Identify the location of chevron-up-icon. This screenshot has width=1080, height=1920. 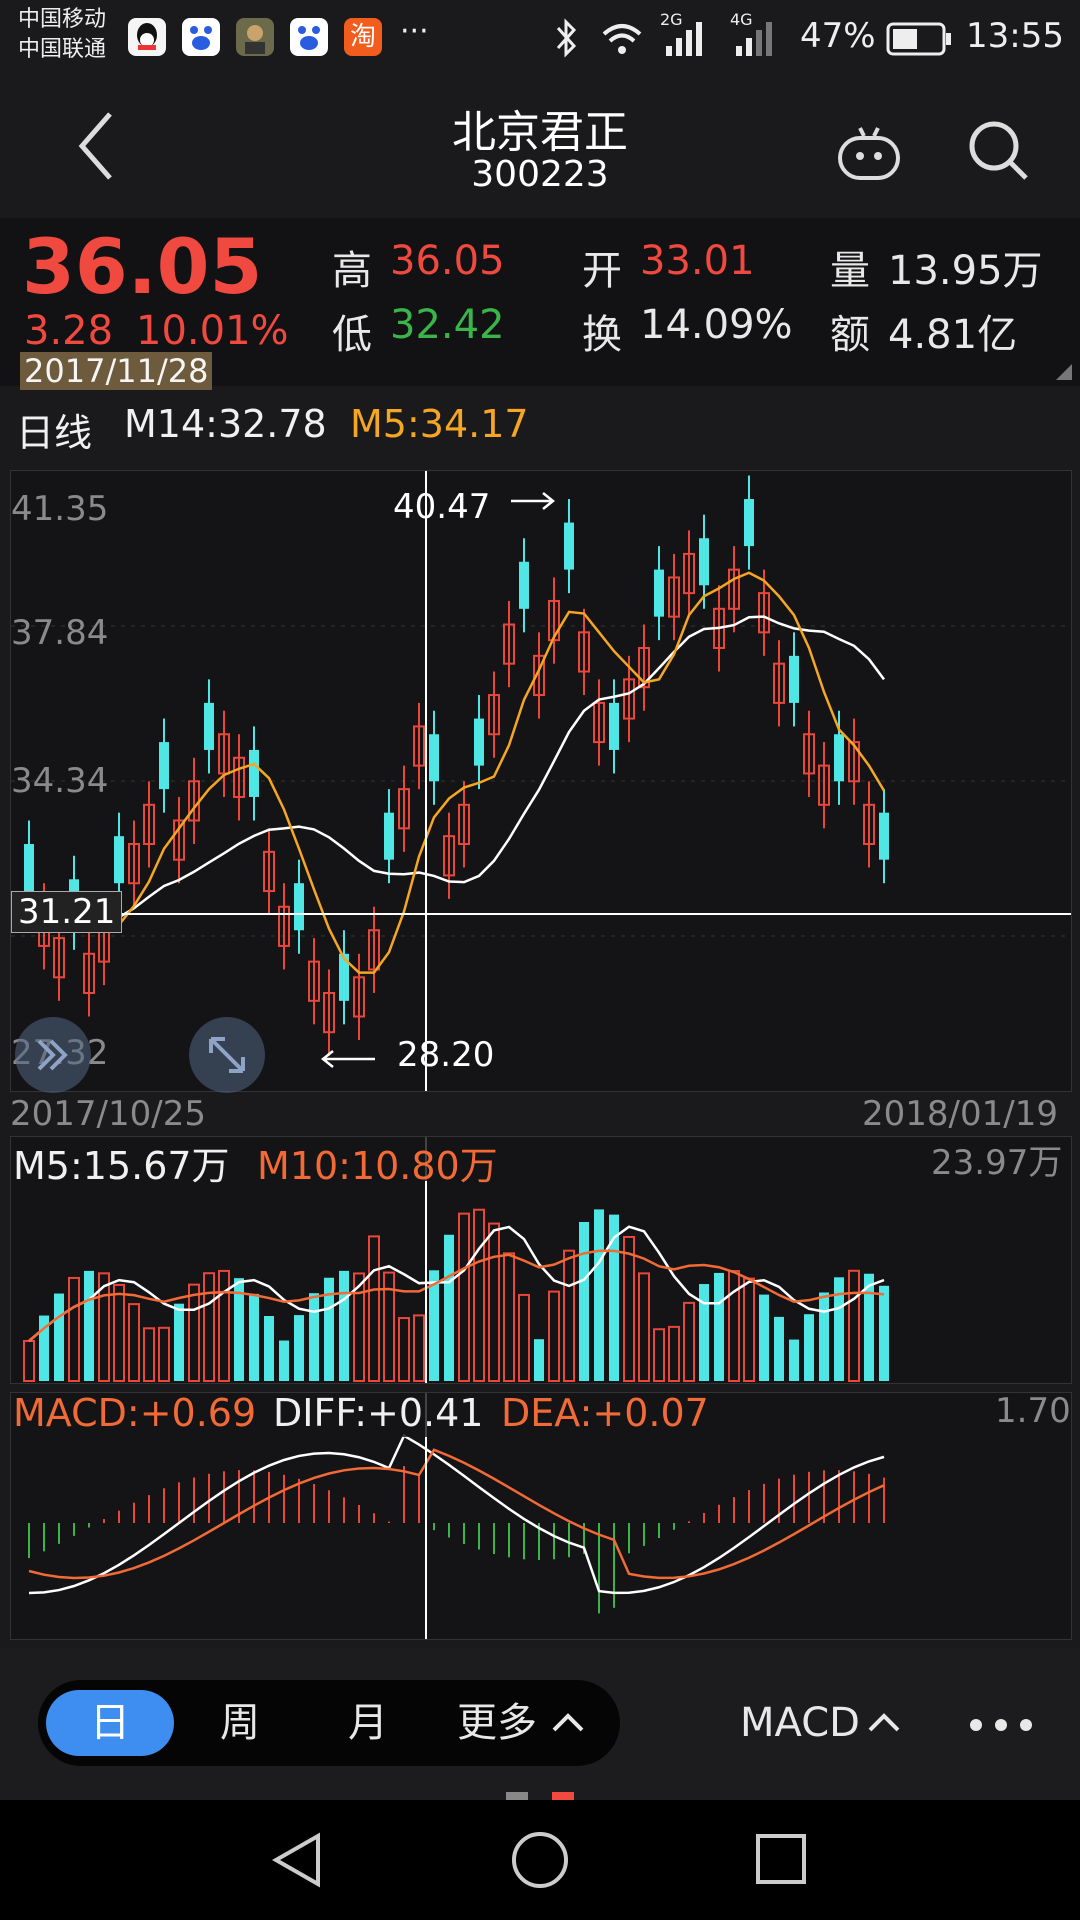
(568, 1724).